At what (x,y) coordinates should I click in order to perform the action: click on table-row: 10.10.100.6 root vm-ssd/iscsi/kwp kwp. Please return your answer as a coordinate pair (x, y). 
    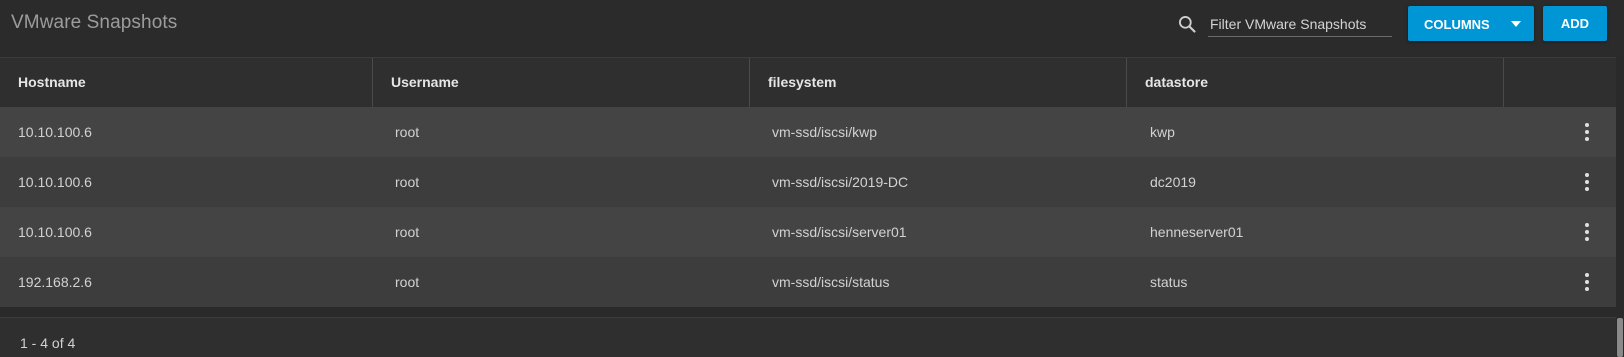
    Looking at the image, I should click on (808, 132).